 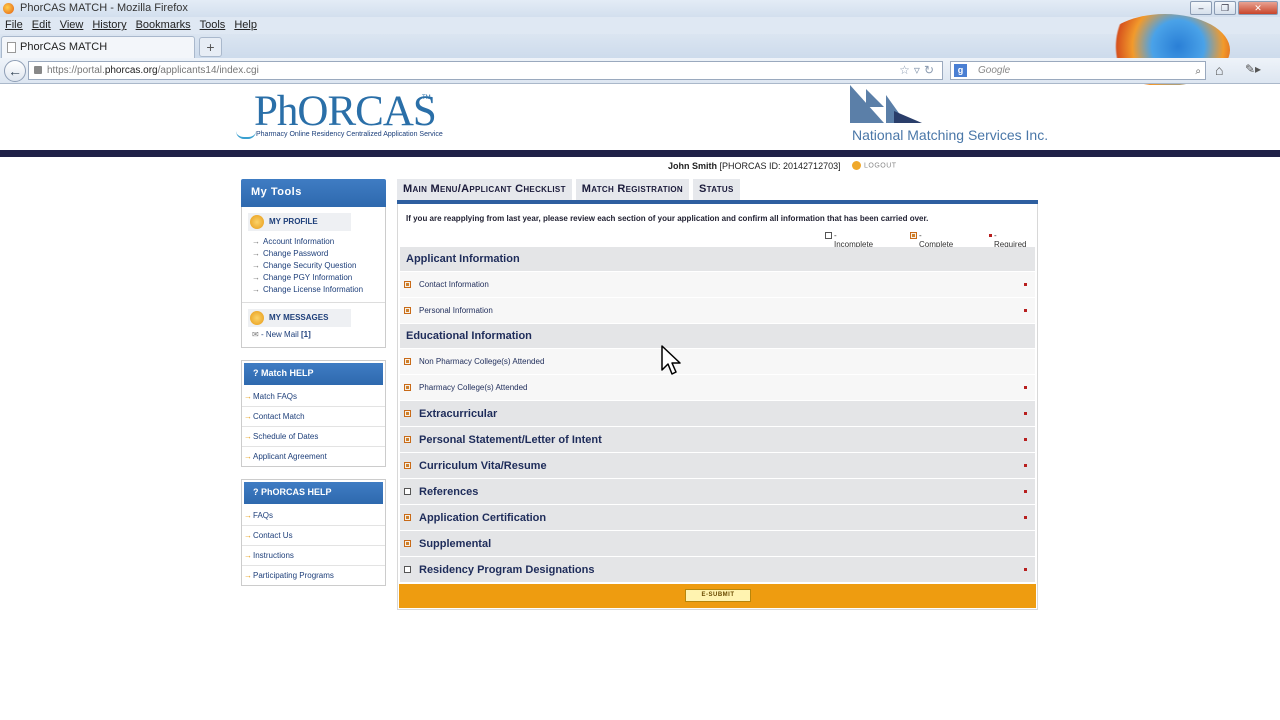 What do you see at coordinates (717, 311) in the screenshot?
I see `item-personal-information: Personal Information` at bounding box center [717, 311].